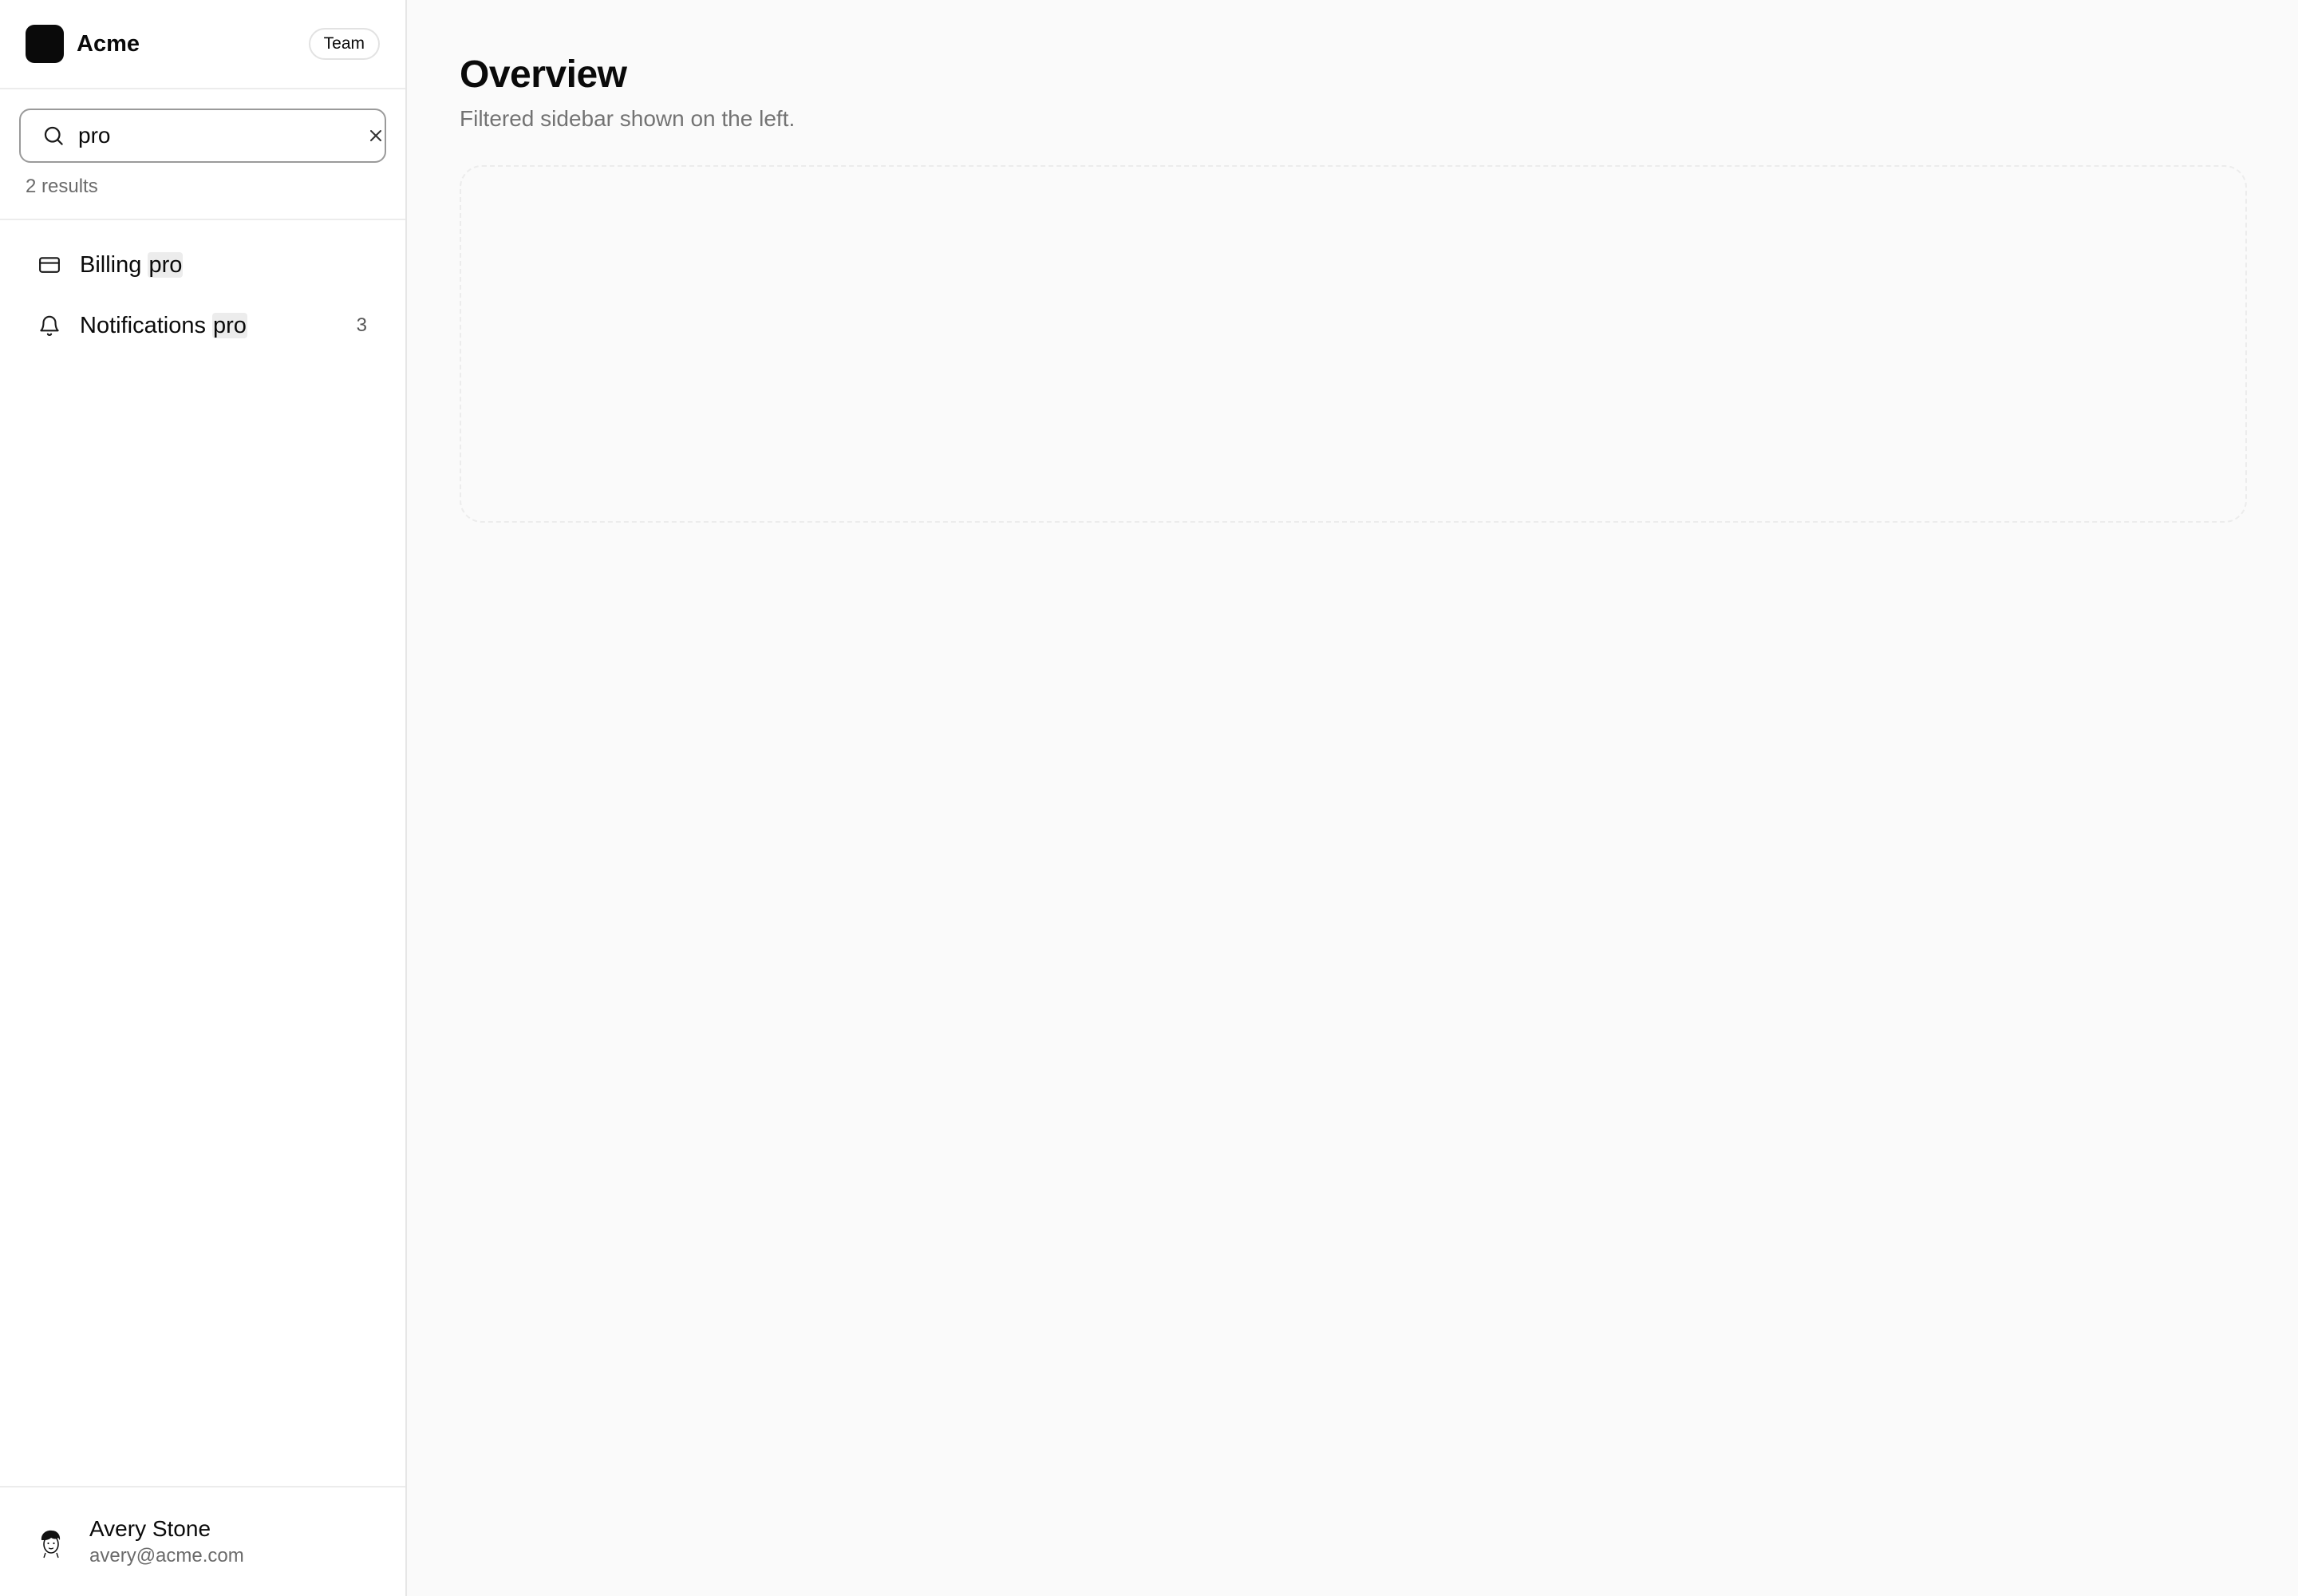 This screenshot has width=2298, height=1596. What do you see at coordinates (53, 136) in the screenshot?
I see `search-icon` at bounding box center [53, 136].